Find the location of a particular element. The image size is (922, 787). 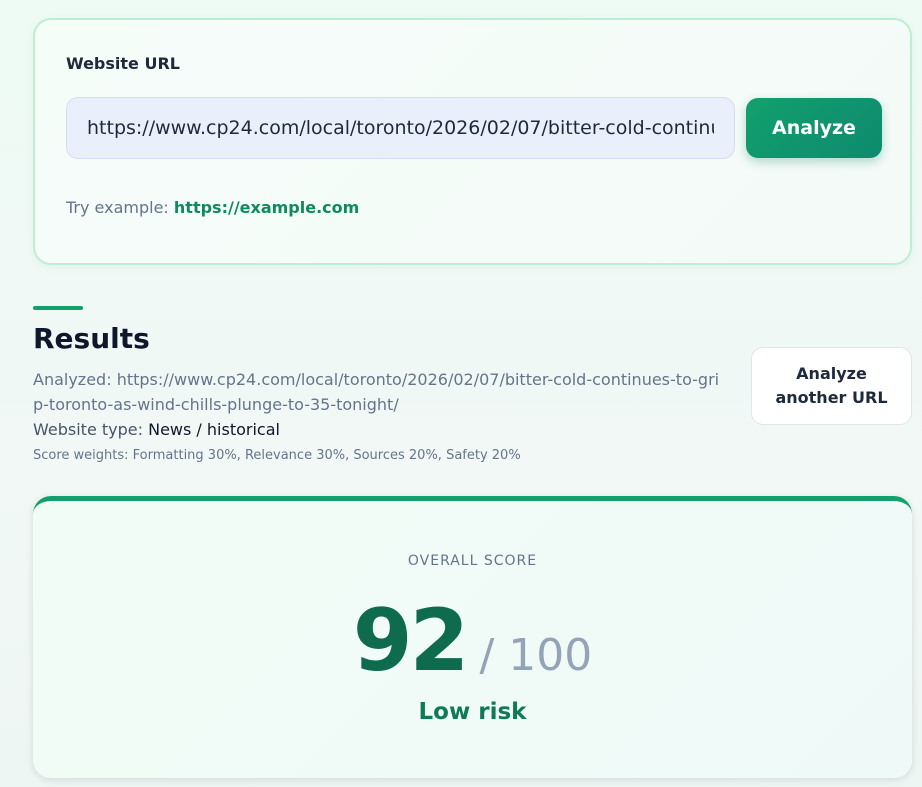

website-type-value: News / historical is located at coordinates (214, 429).